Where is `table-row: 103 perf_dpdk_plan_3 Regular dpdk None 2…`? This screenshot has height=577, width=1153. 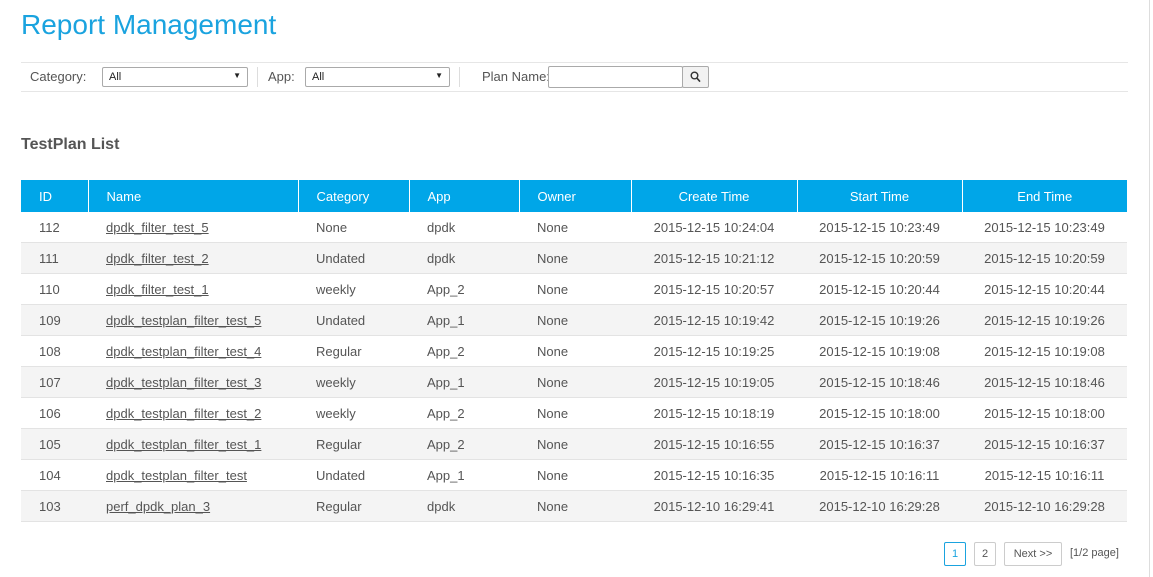 table-row: 103 perf_dpdk_plan_3 Regular dpdk None 2… is located at coordinates (574, 506).